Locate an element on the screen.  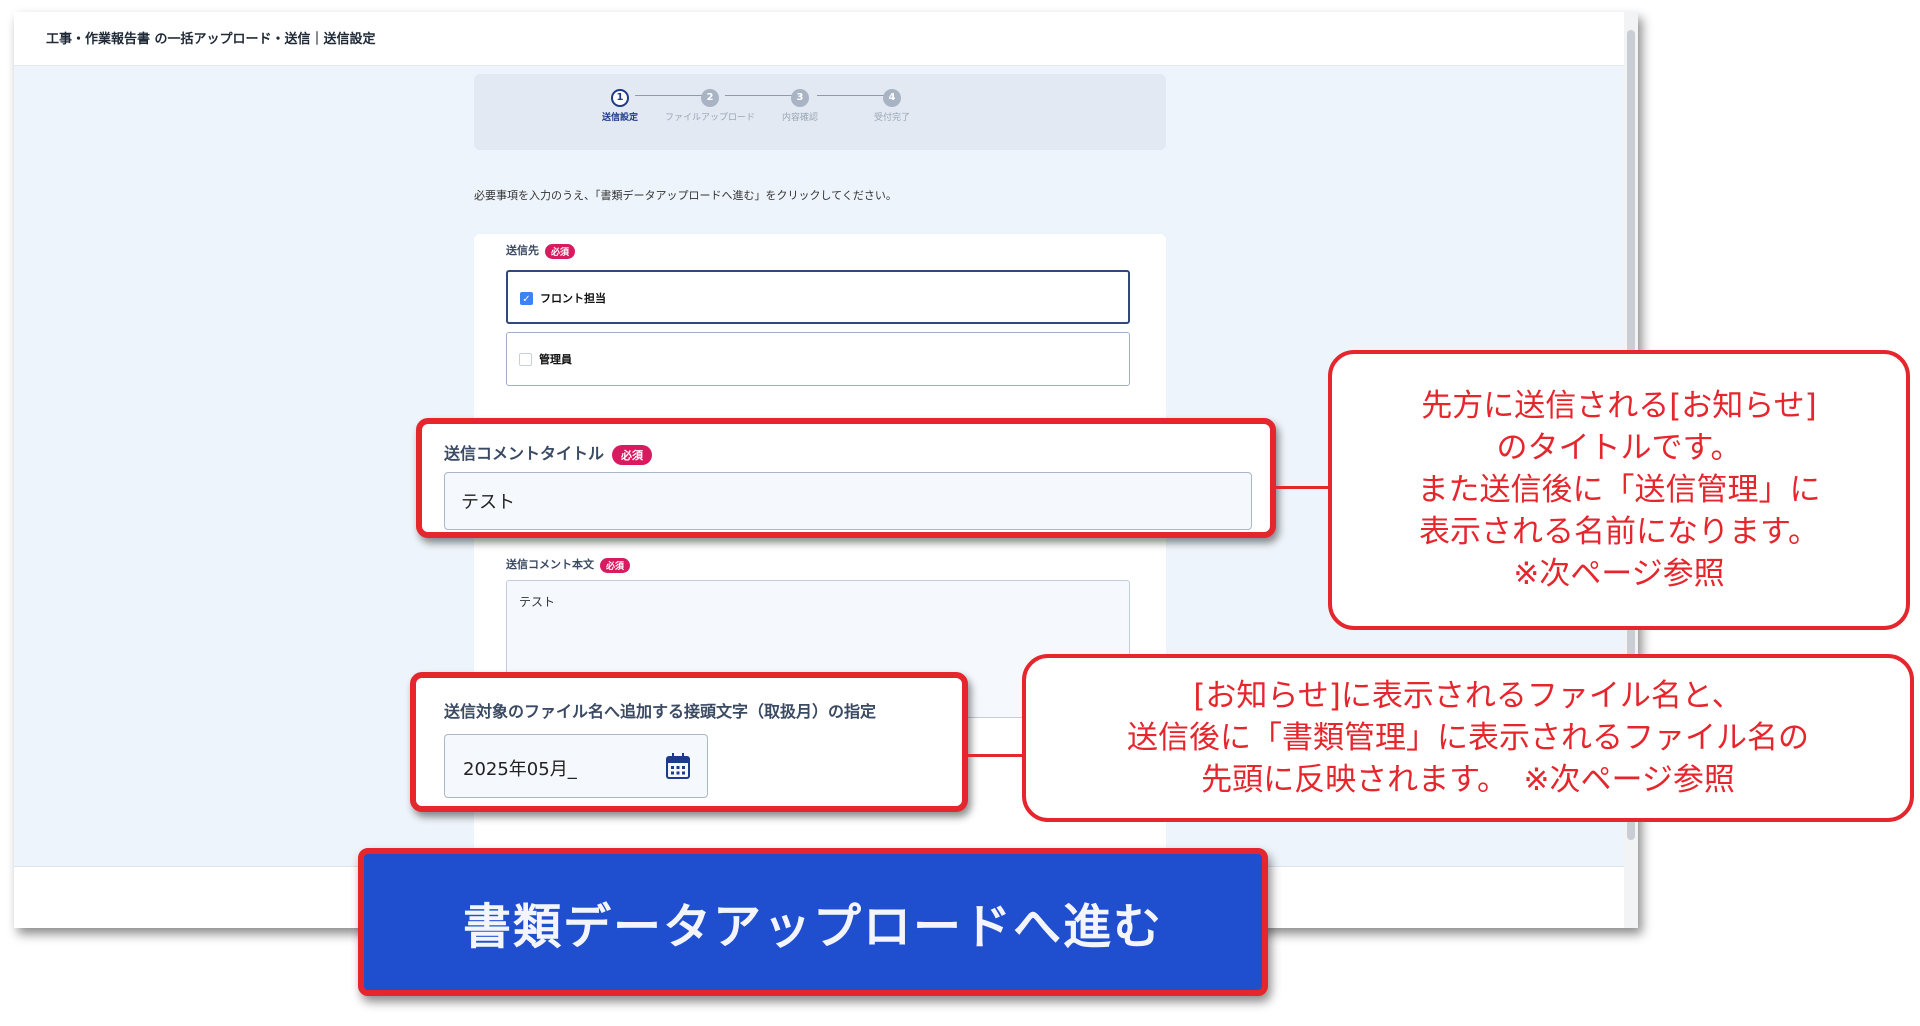
page-title: 工事・作業報告書 の一括アップロード・送信｜送信設定 is located at coordinates (211, 39).